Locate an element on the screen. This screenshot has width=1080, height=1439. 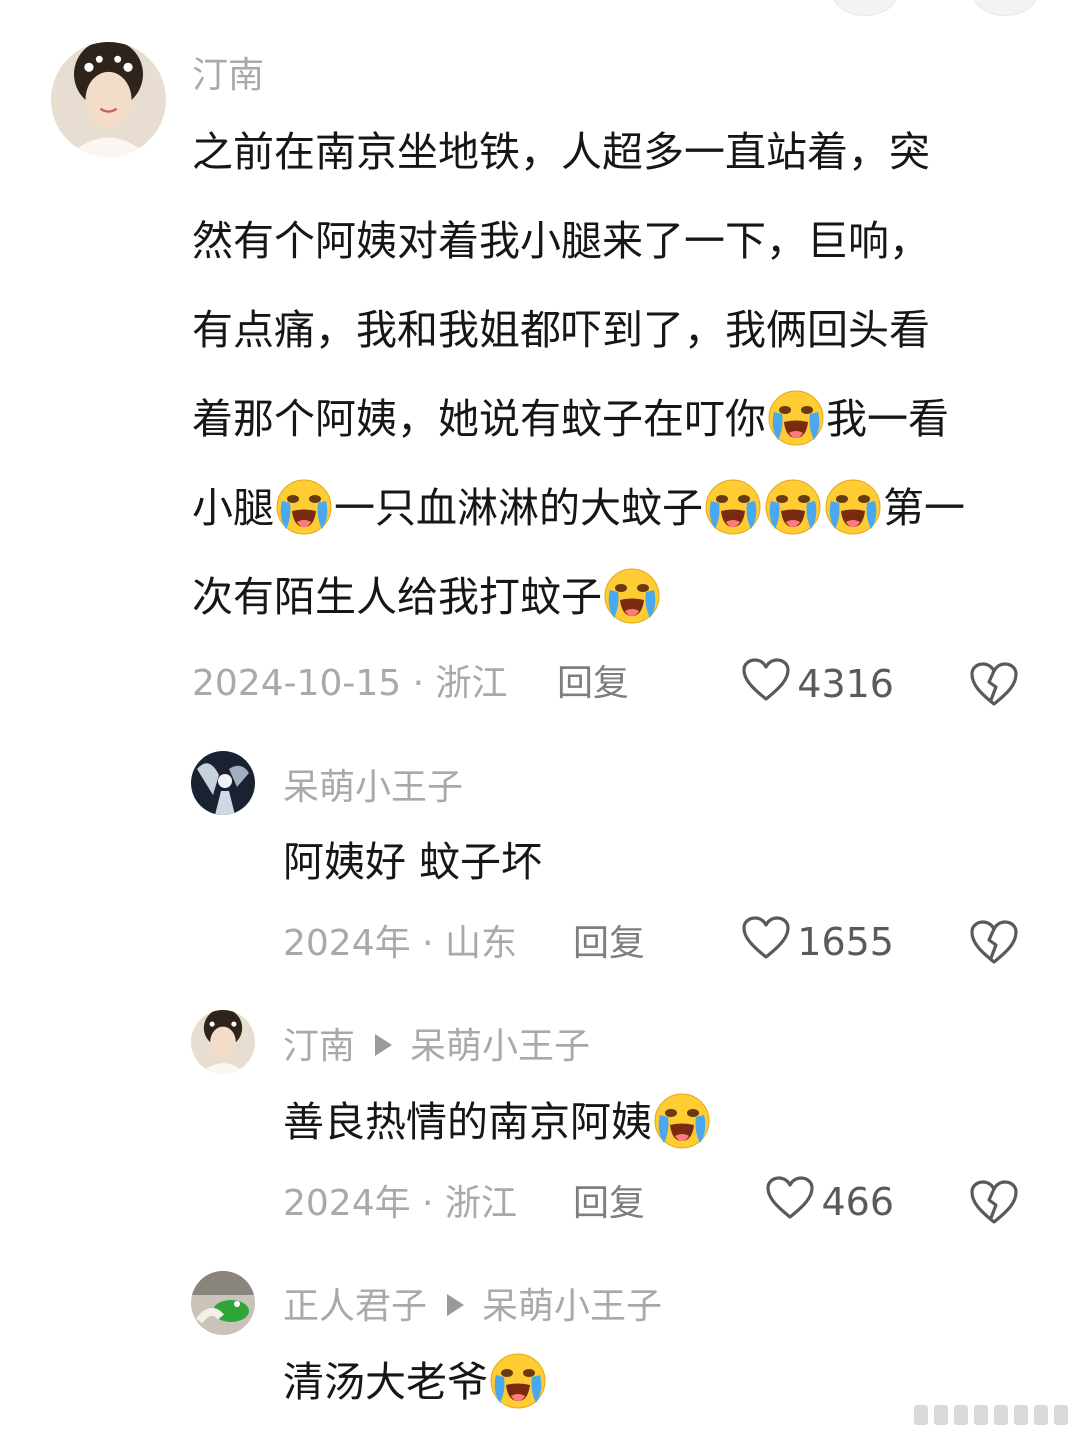
comment-date-location: 2024年 · 山东 is located at coordinates (400, 943).